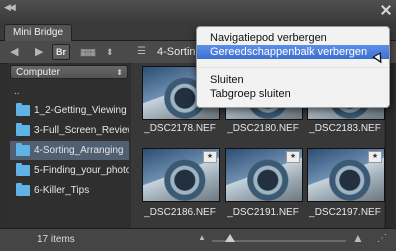 This screenshot has height=251, width=396. Describe the element at coordinates (293, 38) in the screenshot. I see `menu-item-hide-navigation-pod: Navigatiepod verbergen` at that location.